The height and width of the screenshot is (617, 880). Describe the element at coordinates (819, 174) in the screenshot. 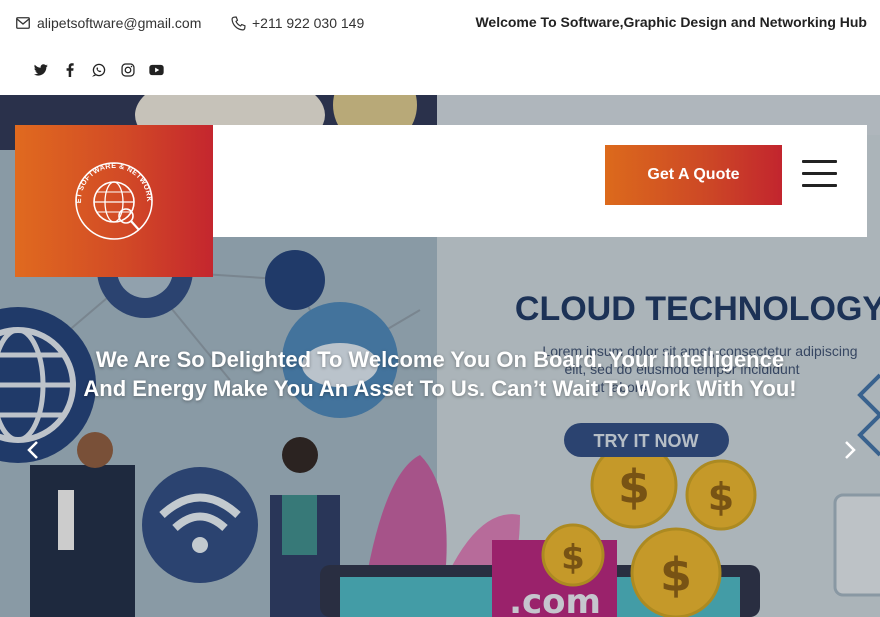

I see `hamburger-menu-icon` at that location.